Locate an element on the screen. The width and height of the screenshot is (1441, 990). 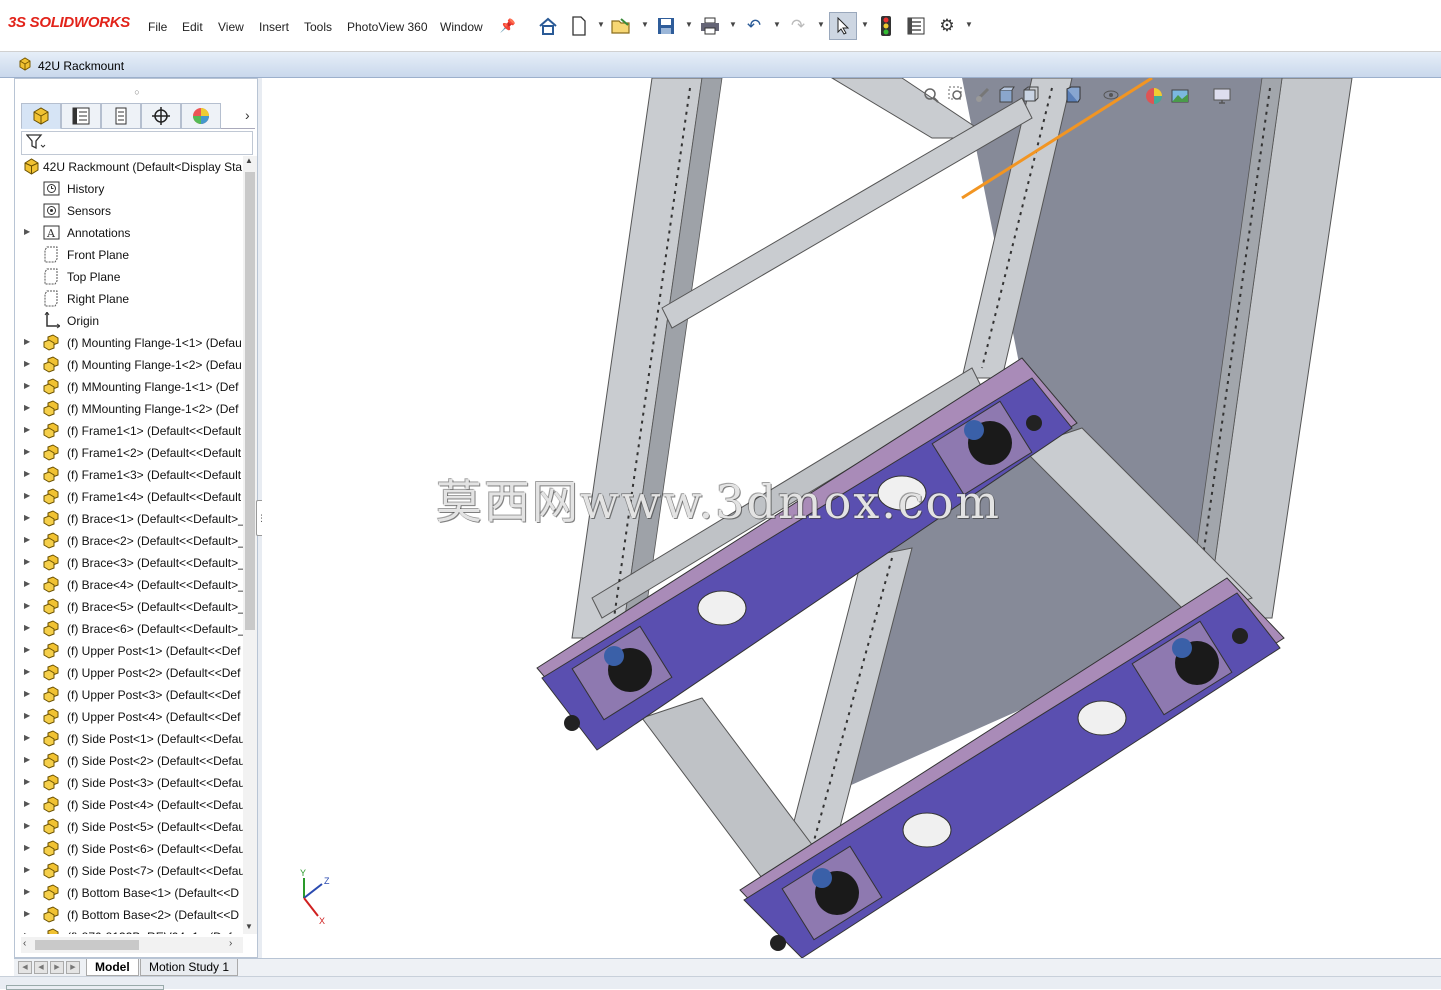
print-icon is located at coordinates (710, 26).